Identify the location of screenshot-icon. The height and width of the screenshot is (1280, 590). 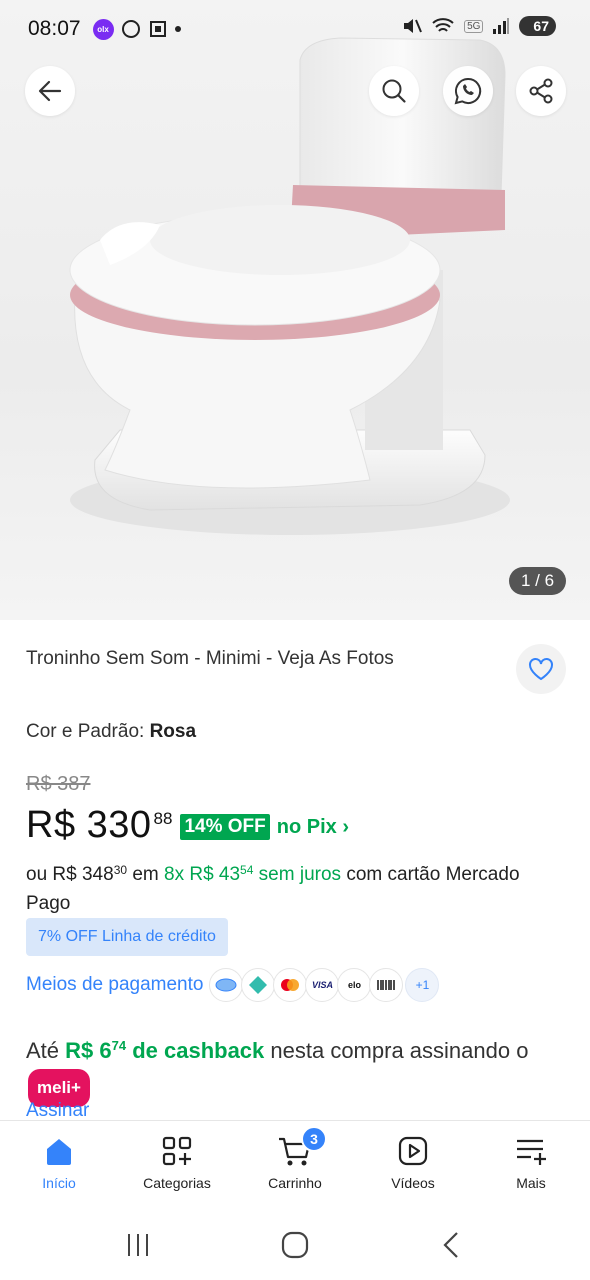
(157, 29).